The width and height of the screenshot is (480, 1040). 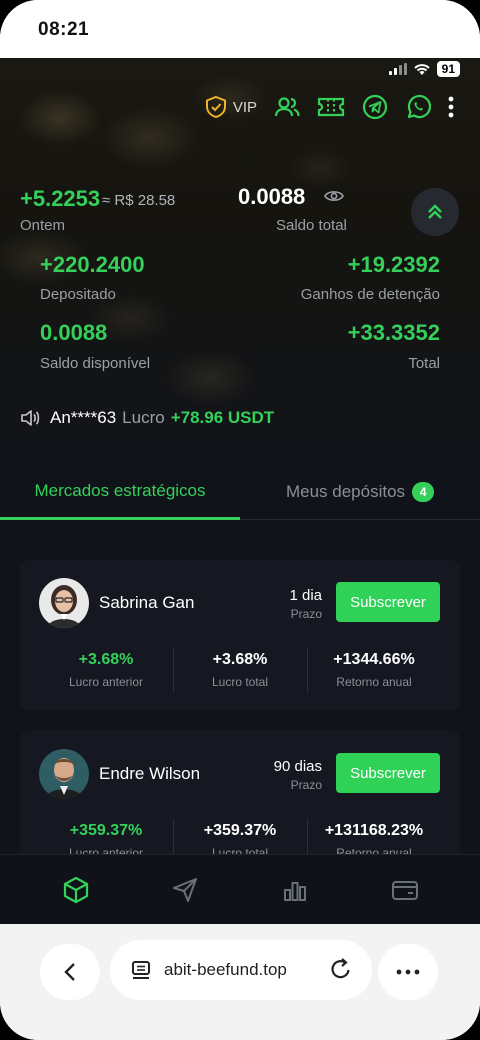 I want to click on back-button, so click(x=70, y=972).